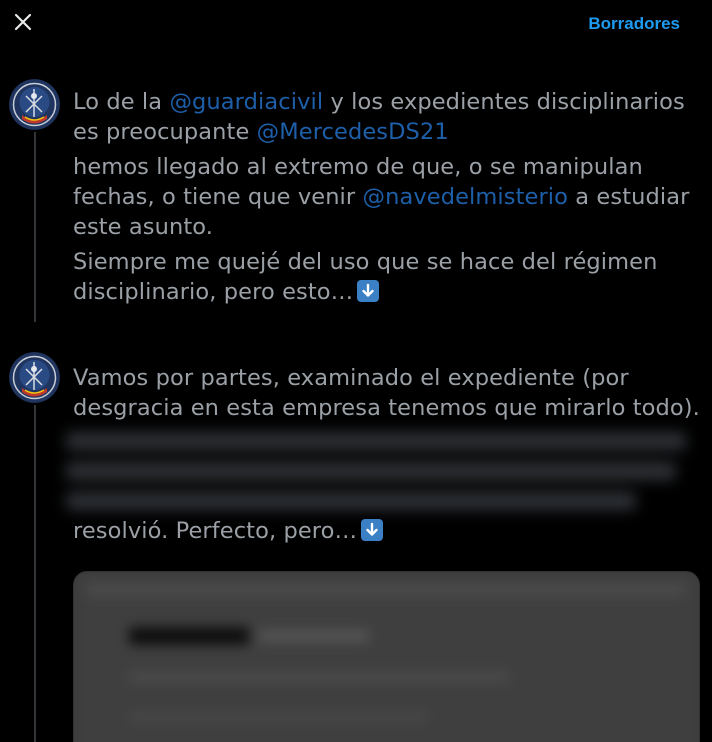 This screenshot has height=742, width=712. What do you see at coordinates (466, 197) in the screenshot?
I see `mention-navedelmisterio: @navedelmisterio` at bounding box center [466, 197].